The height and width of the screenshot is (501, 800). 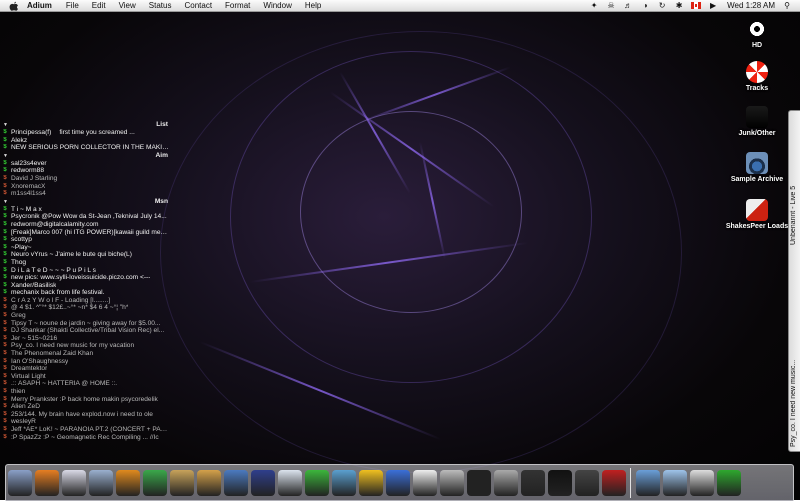 What do you see at coordinates (751, 5) in the screenshot?
I see `menu-clock: Wed 1:28 AM` at bounding box center [751, 5].